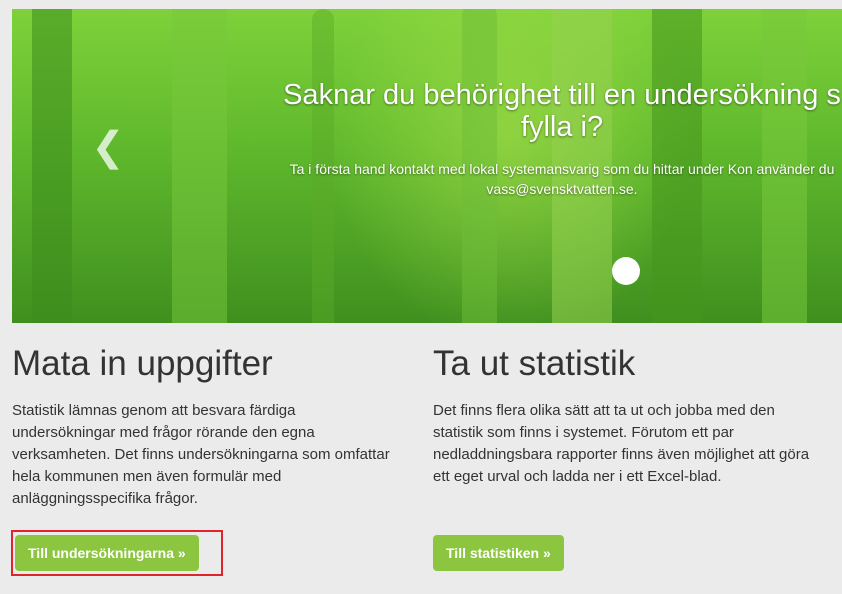 The image size is (842, 594). I want to click on statistics-button: Till statistiken », so click(498, 553).